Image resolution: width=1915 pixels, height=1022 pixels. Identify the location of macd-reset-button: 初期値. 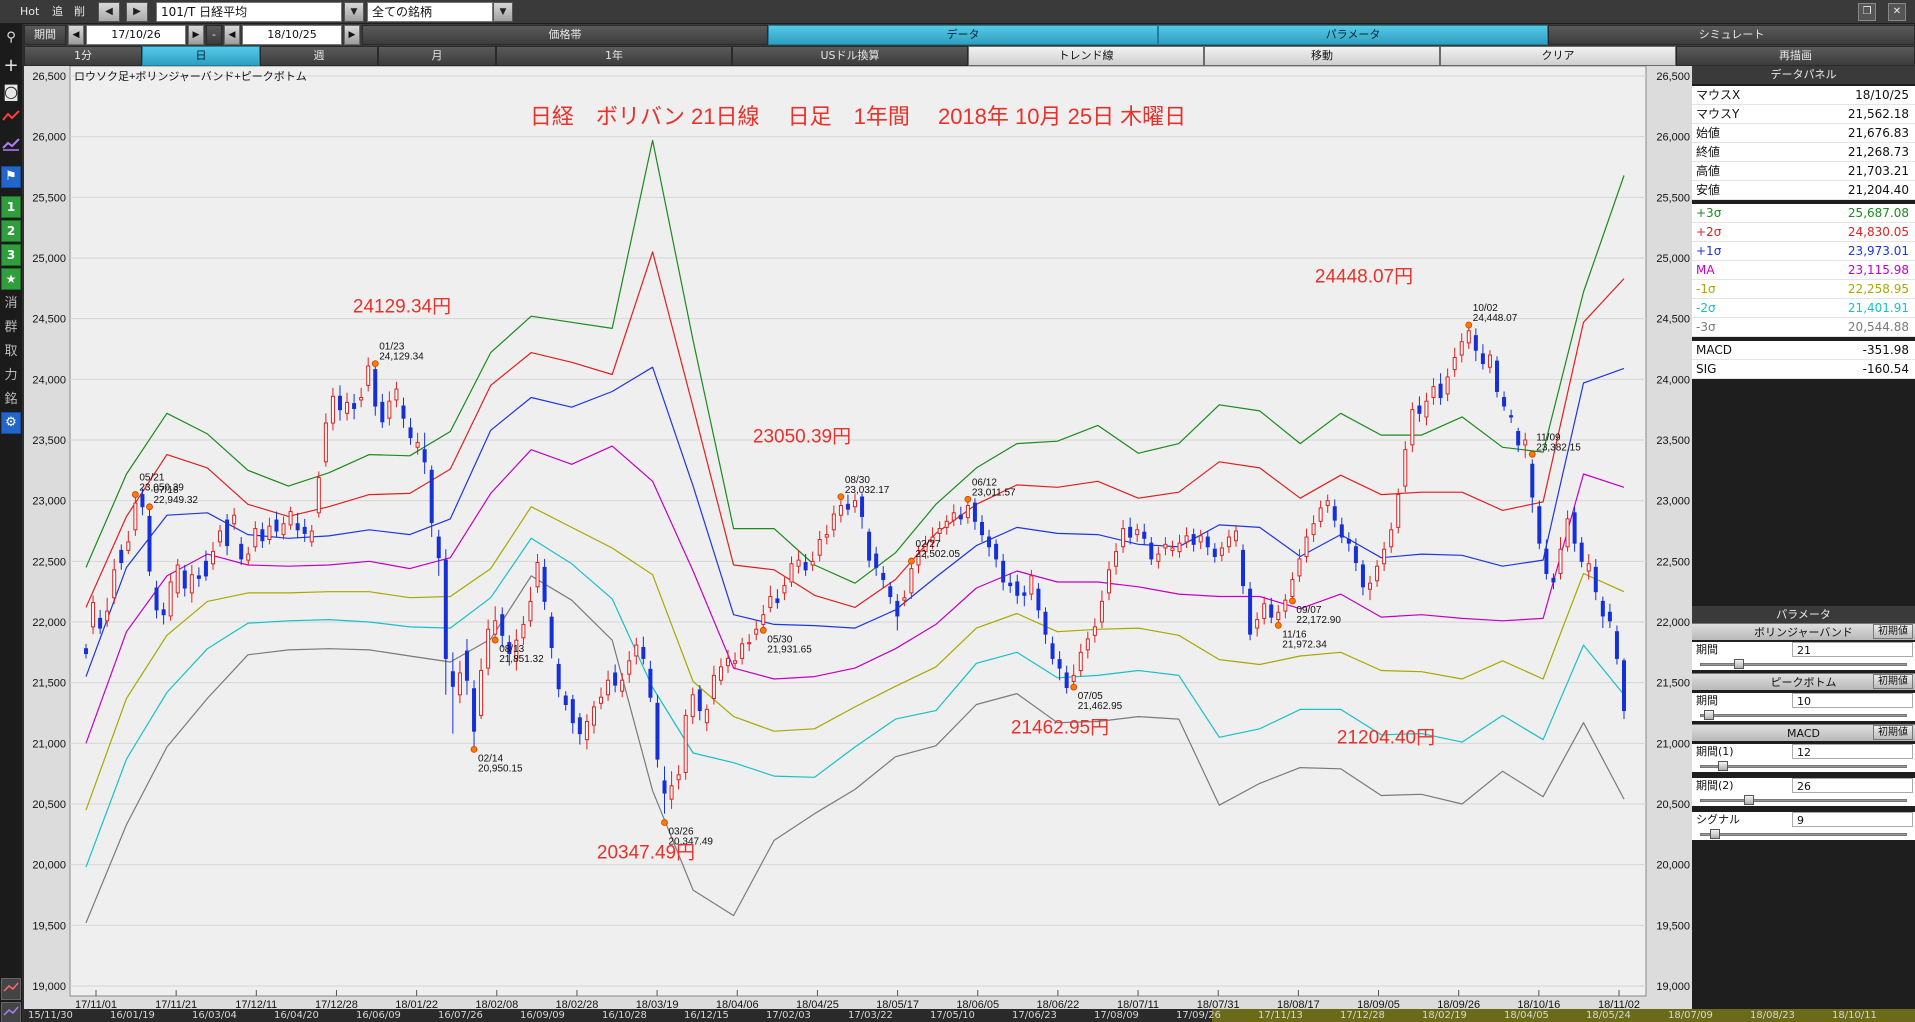
(1893, 732).